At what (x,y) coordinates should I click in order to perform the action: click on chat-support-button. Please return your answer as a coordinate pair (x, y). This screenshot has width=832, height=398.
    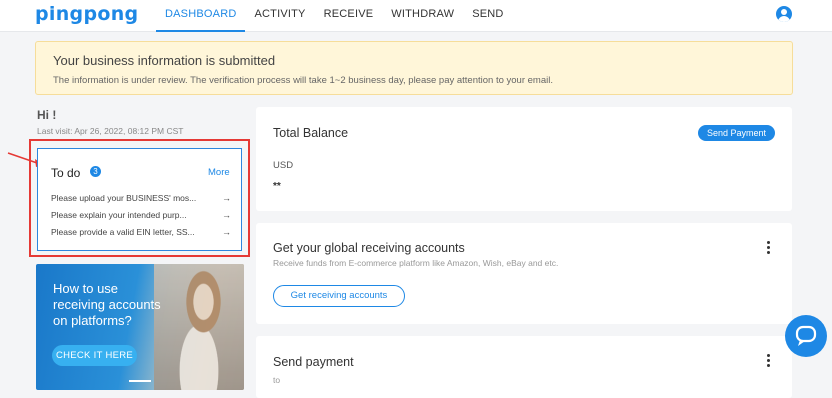
    Looking at the image, I should click on (806, 336).